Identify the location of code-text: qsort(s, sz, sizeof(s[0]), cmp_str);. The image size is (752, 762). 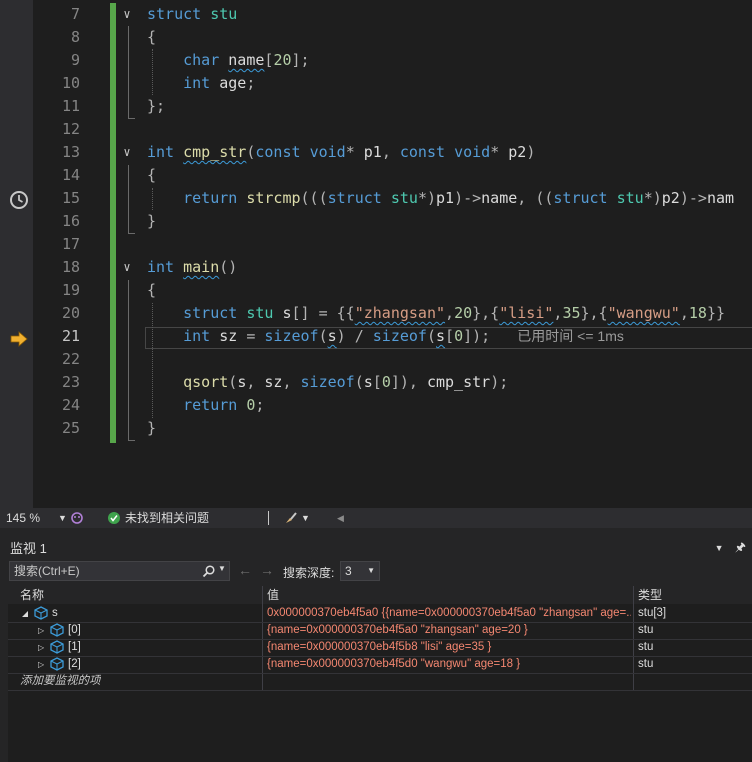
(327, 382).